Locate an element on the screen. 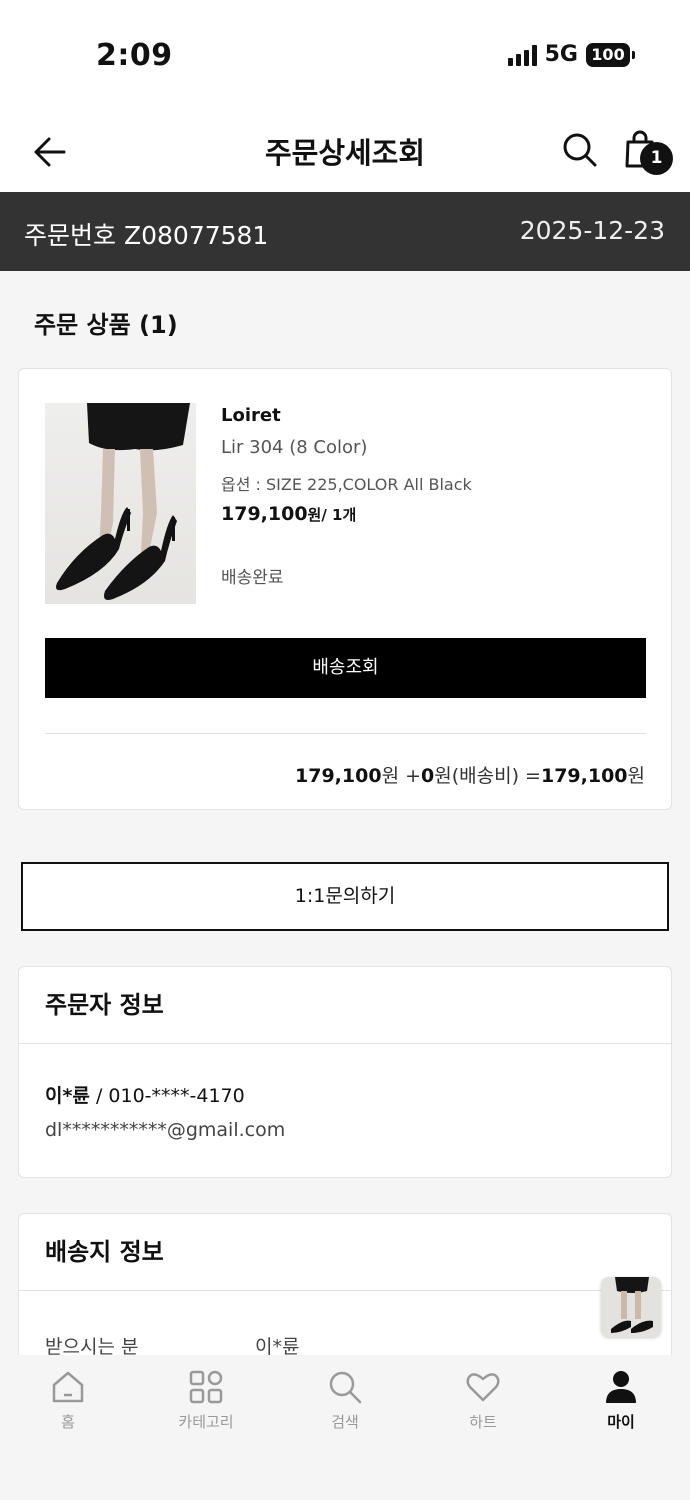 This screenshot has width=690, height=1500. order-number: 주문번호 Z08077581 is located at coordinates (146, 234).